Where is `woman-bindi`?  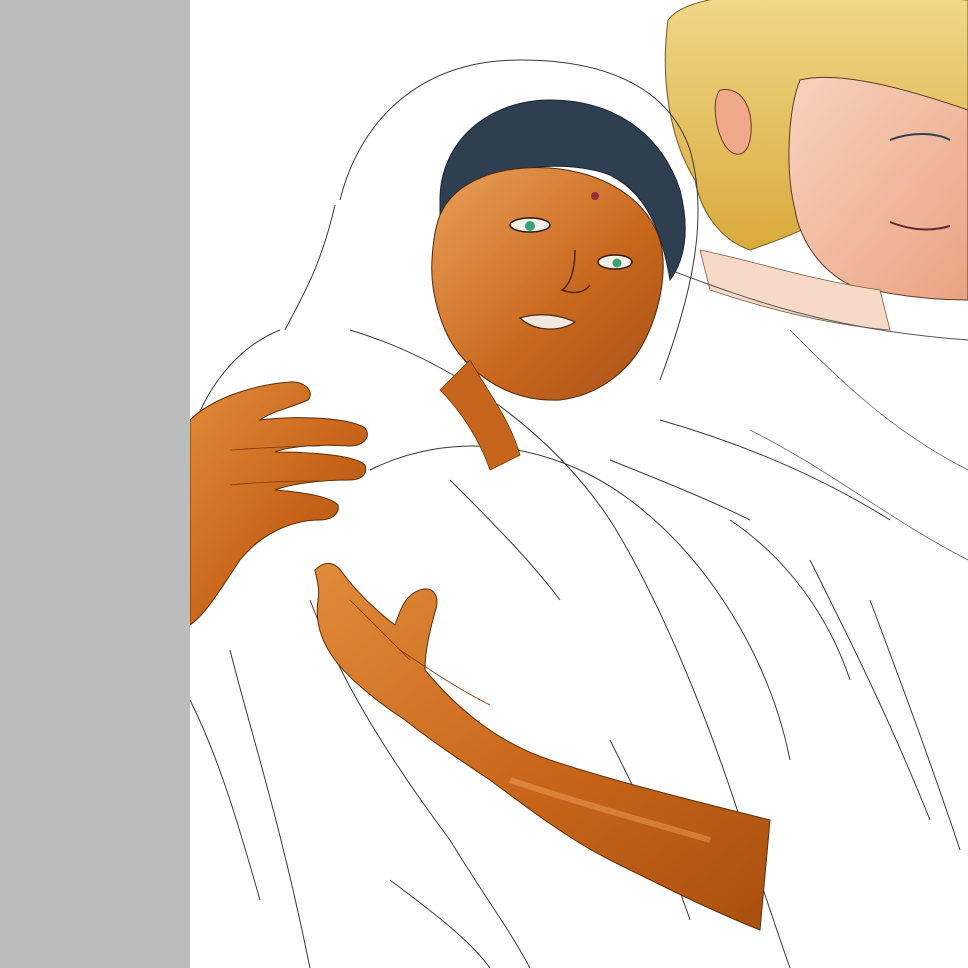
woman-bindi is located at coordinates (595, 196).